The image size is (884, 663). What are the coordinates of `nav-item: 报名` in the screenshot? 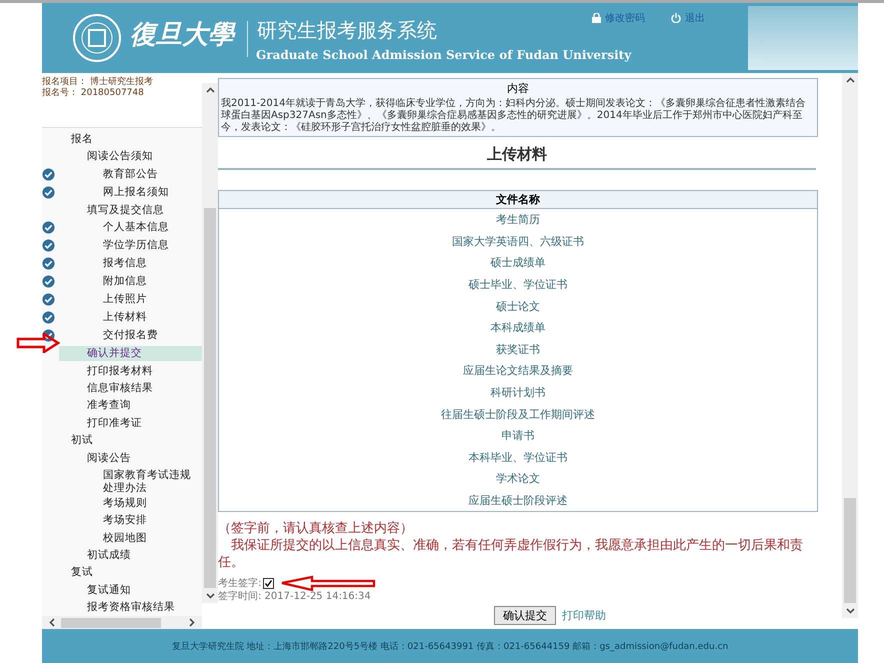 It's located at (78, 139).